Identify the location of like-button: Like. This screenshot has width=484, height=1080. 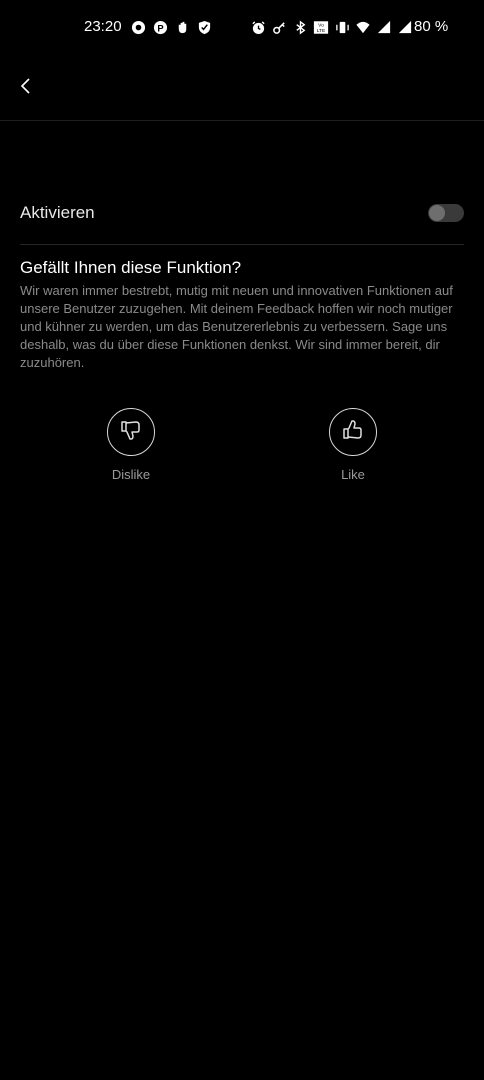
(353, 445).